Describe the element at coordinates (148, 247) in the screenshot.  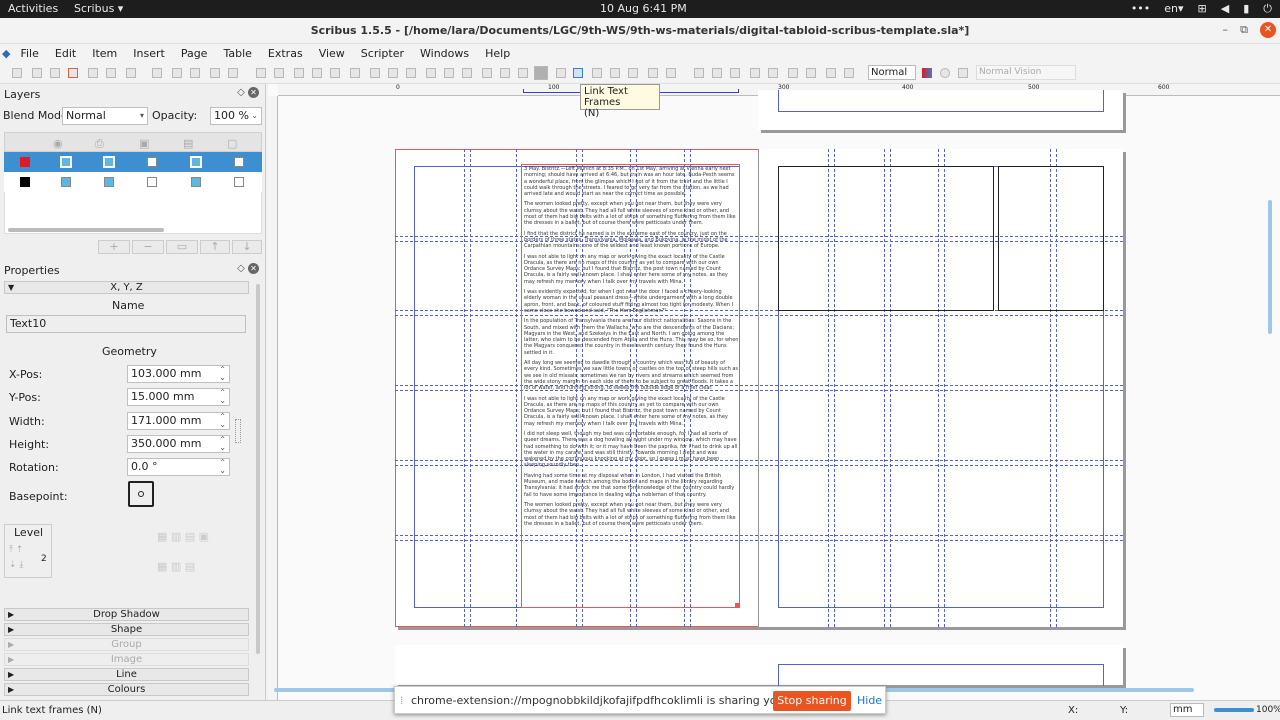
I see `remove-layer-button: −` at that location.